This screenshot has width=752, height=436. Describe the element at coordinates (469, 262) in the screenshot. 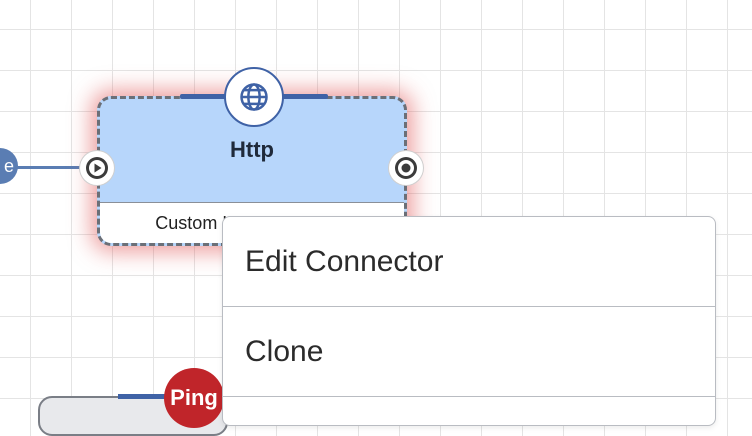

I see `menu-item-edit-connector: Edit Connector` at that location.